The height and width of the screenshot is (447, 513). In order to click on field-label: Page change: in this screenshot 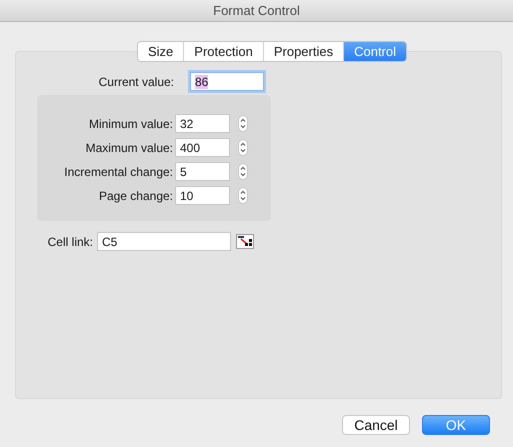, I will do `click(136, 195)`.